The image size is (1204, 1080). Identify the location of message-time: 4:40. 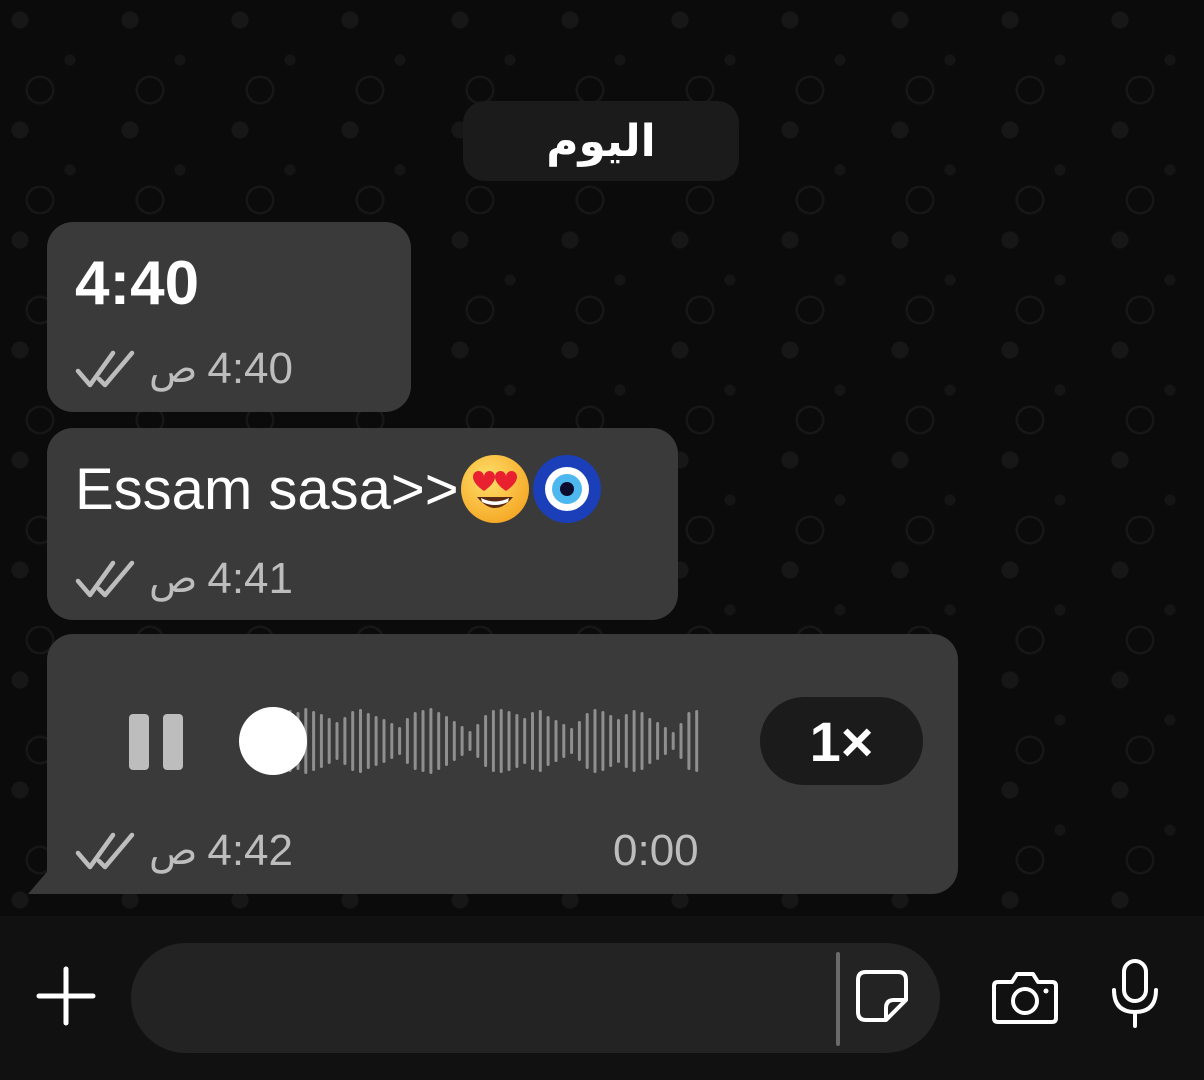
(250, 368).